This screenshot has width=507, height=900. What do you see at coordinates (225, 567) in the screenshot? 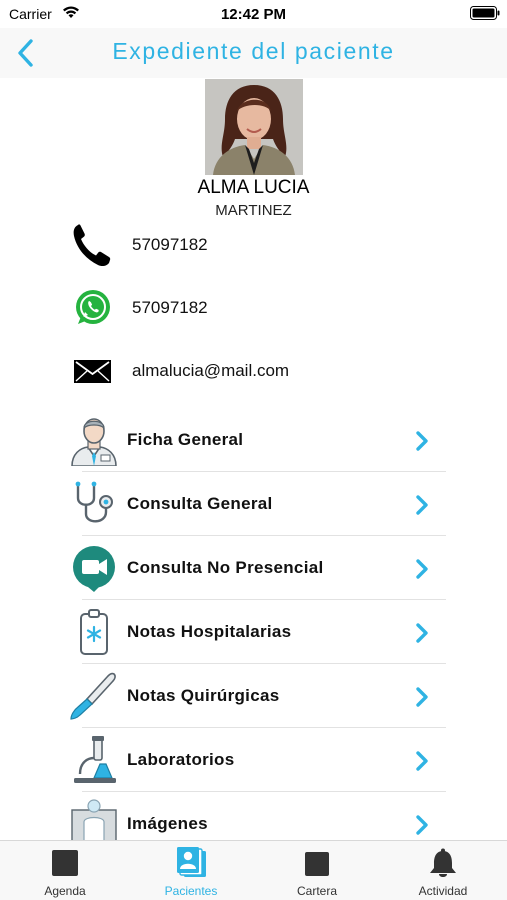
I see `menu-item-label: Consulta No Presencial` at bounding box center [225, 567].